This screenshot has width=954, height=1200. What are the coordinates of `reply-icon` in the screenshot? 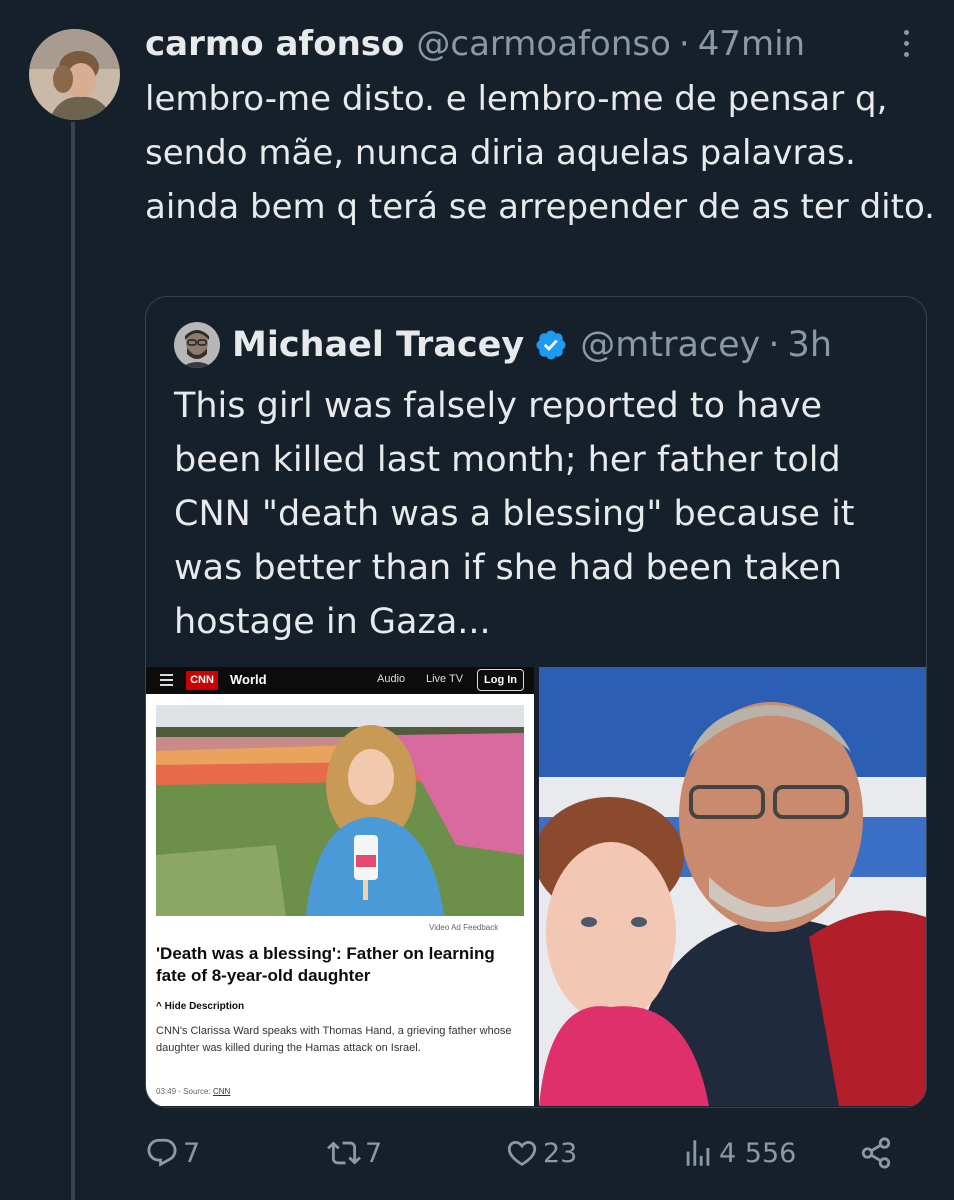 It's located at (162, 1152).